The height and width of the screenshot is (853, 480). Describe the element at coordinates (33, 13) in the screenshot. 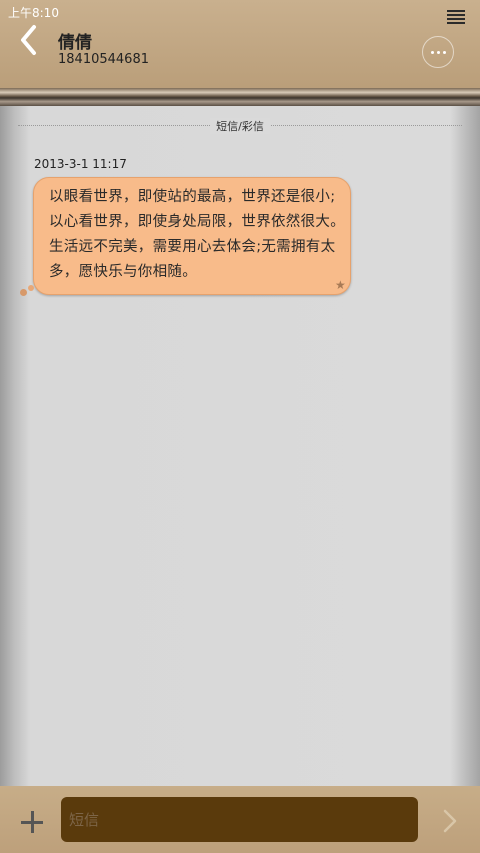

I see `status-time: 上午8:10` at that location.